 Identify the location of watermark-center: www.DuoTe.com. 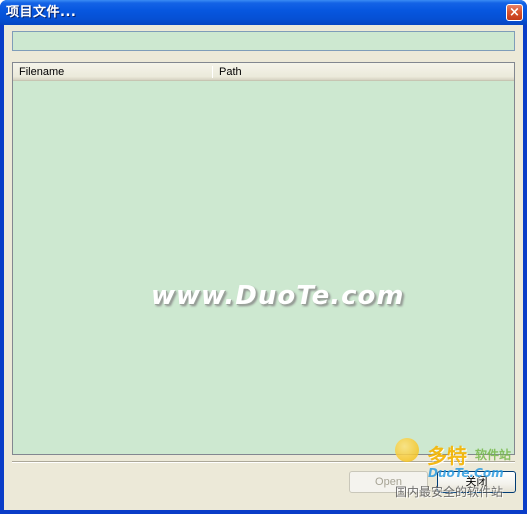
(278, 296).